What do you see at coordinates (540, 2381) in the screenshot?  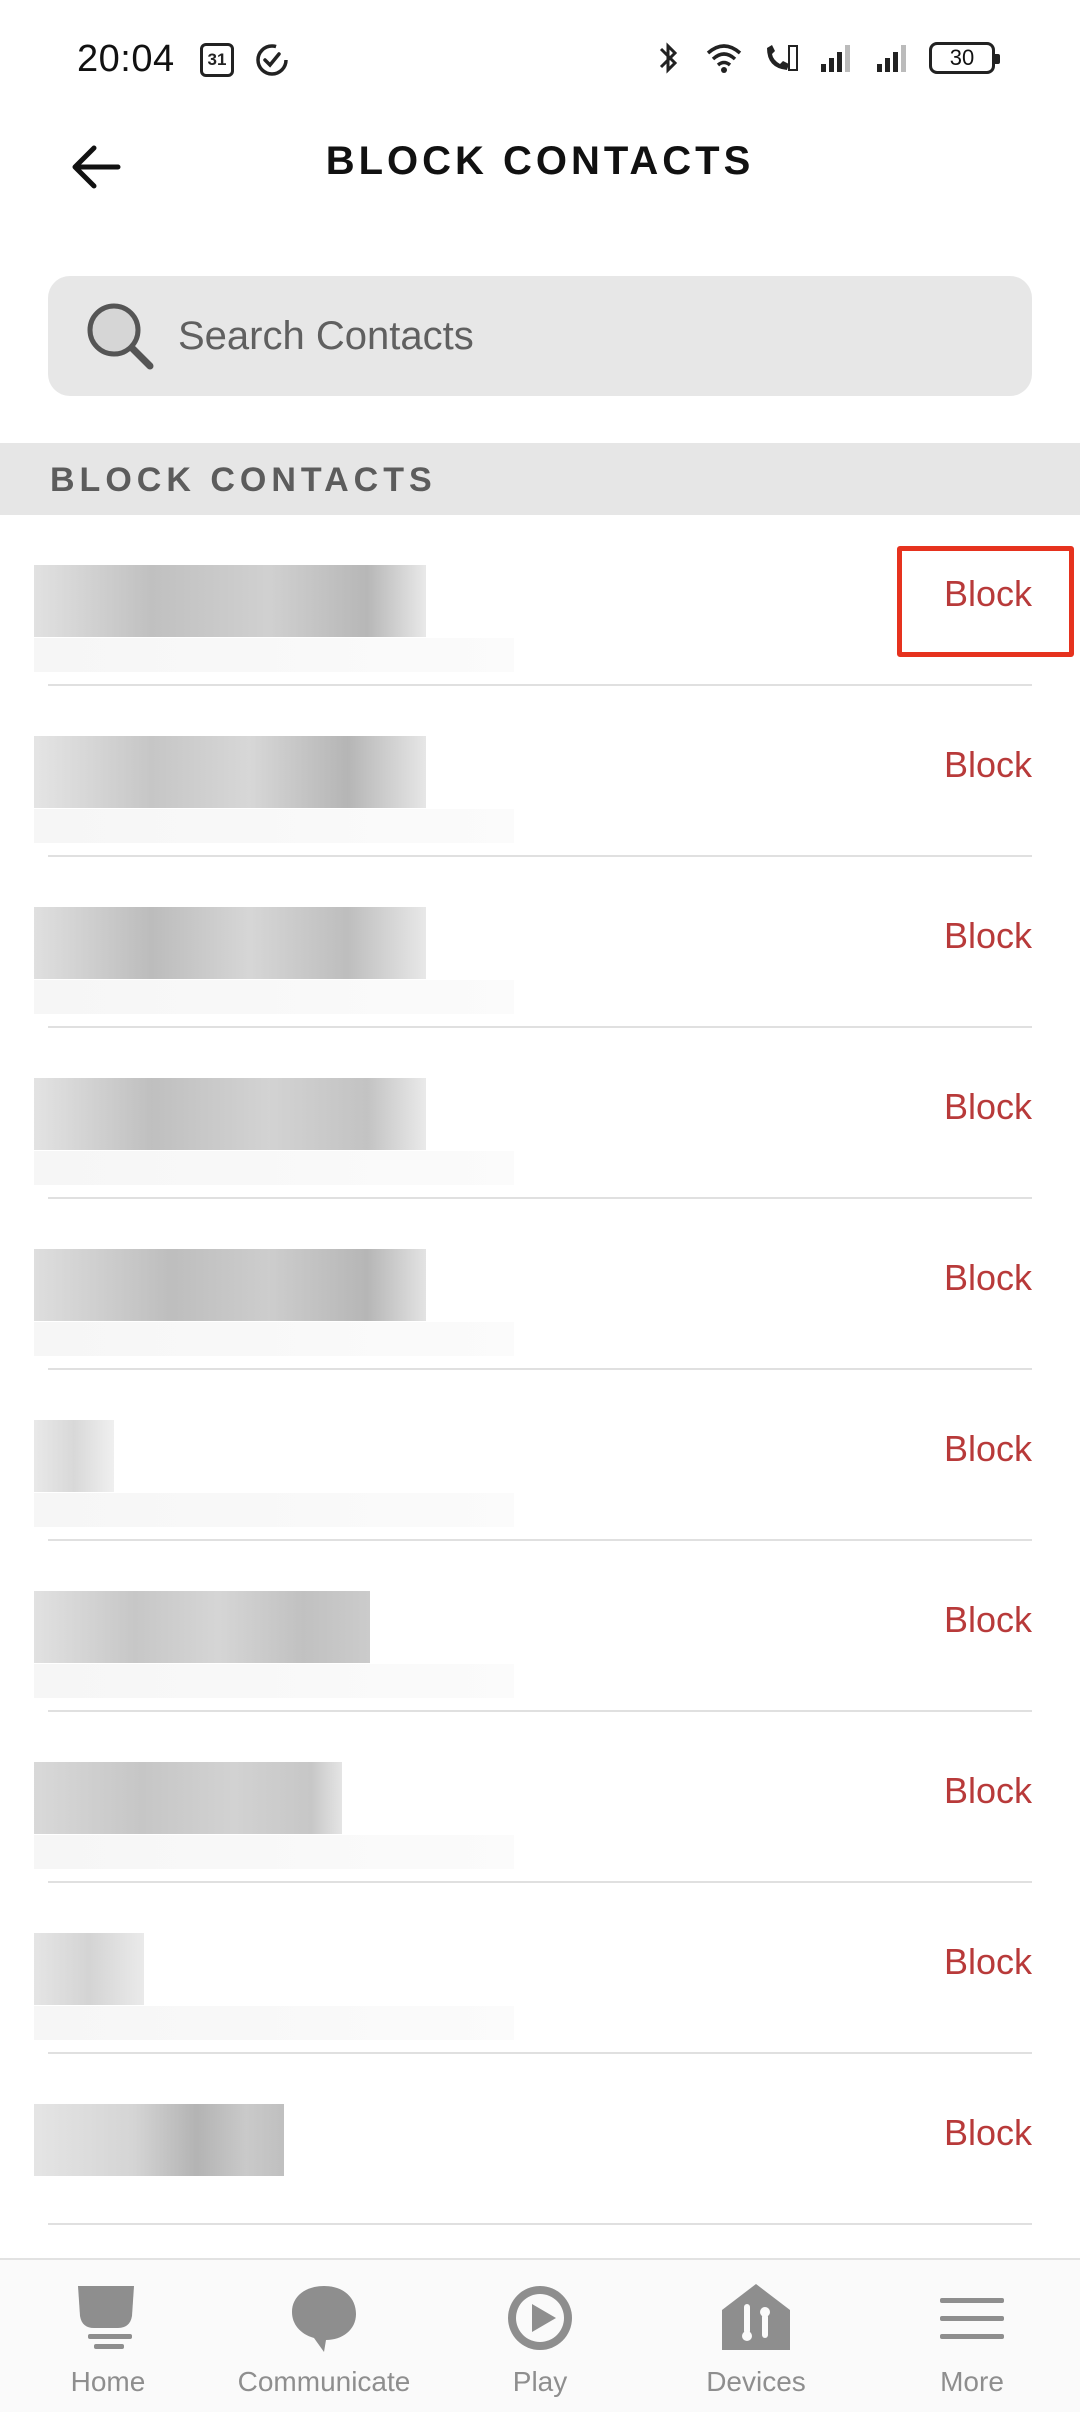 I see `nav-label: Play` at bounding box center [540, 2381].